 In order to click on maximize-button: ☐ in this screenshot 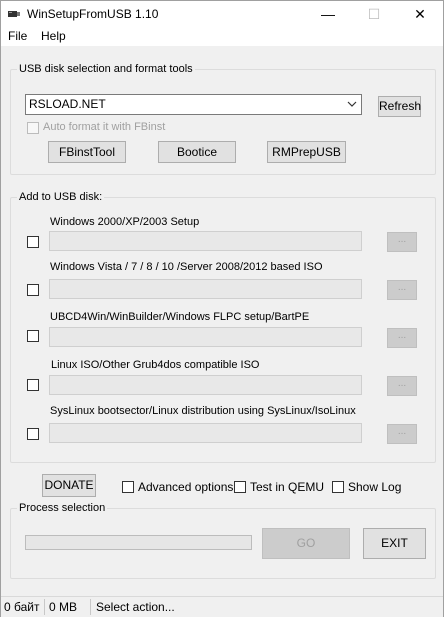, I will do `click(374, 14)`.